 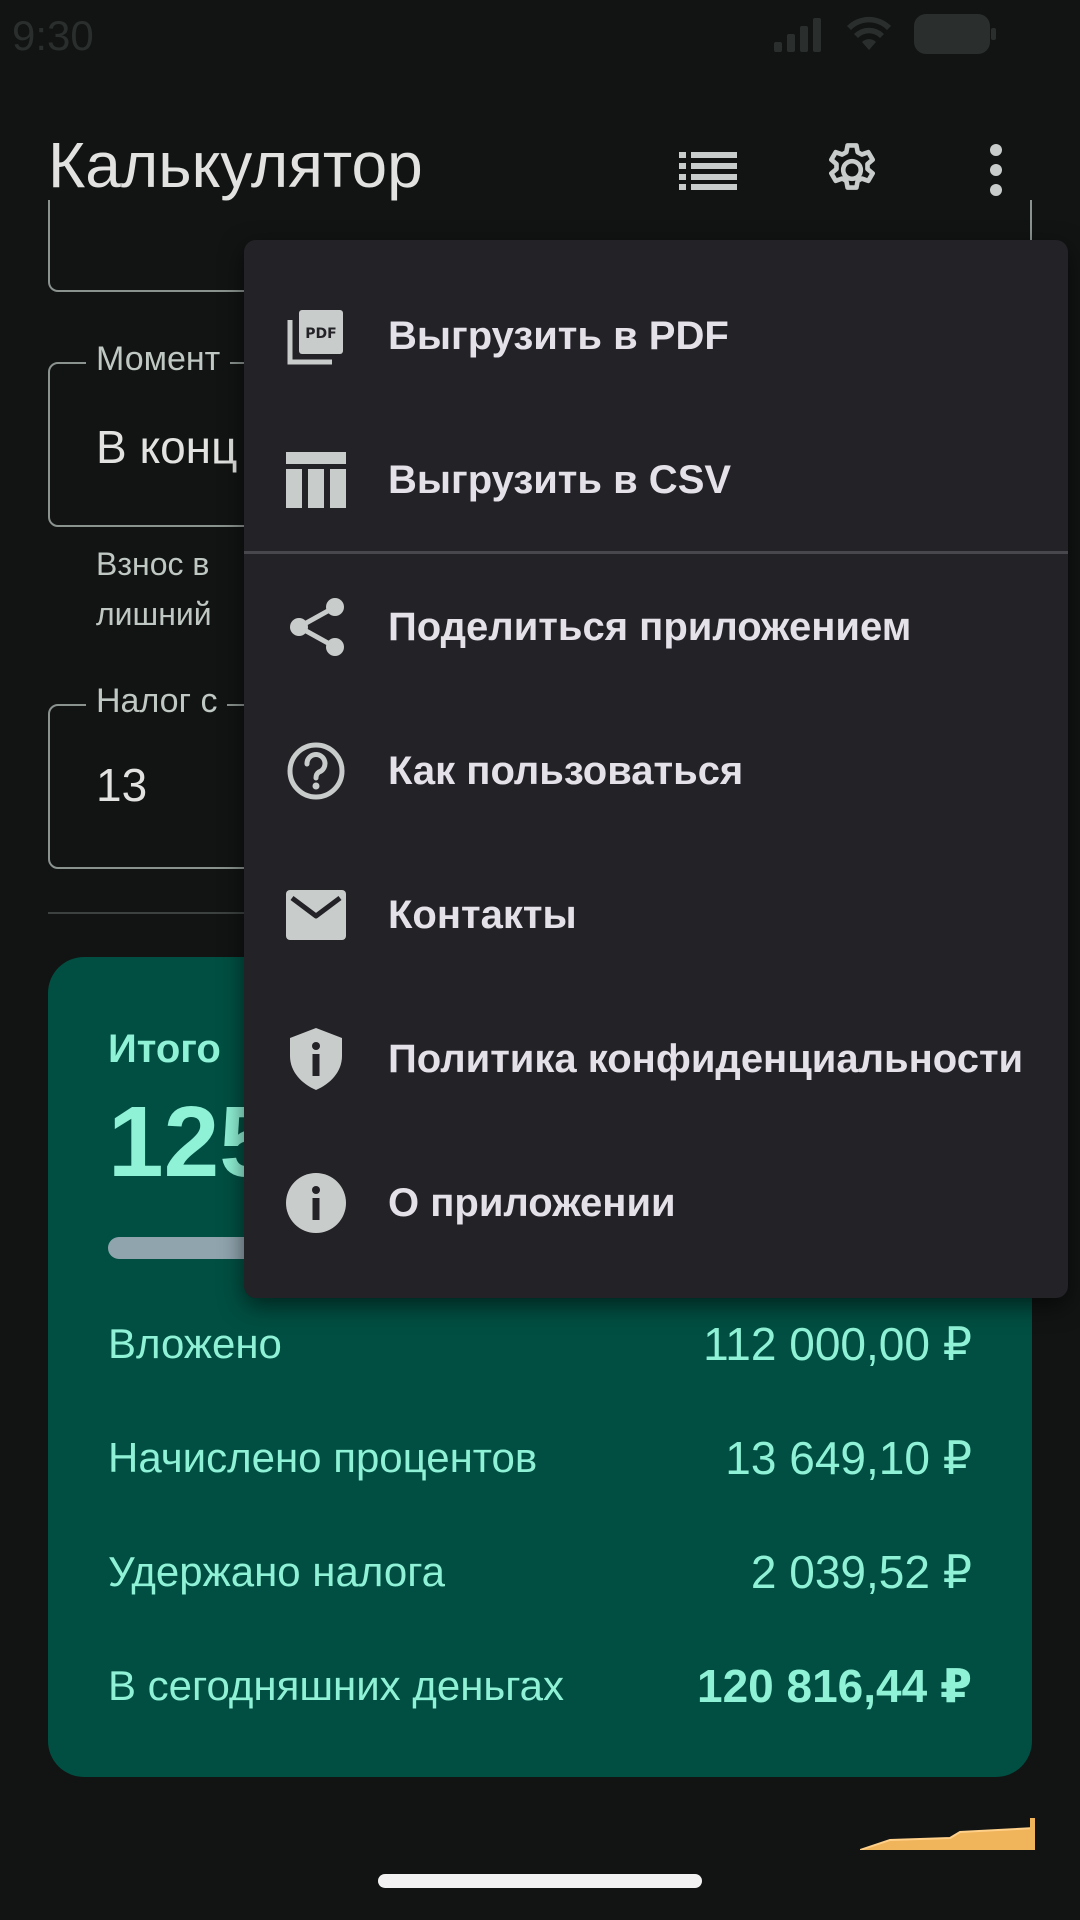 I want to click on svg-text: PDF, so click(x=320, y=334).